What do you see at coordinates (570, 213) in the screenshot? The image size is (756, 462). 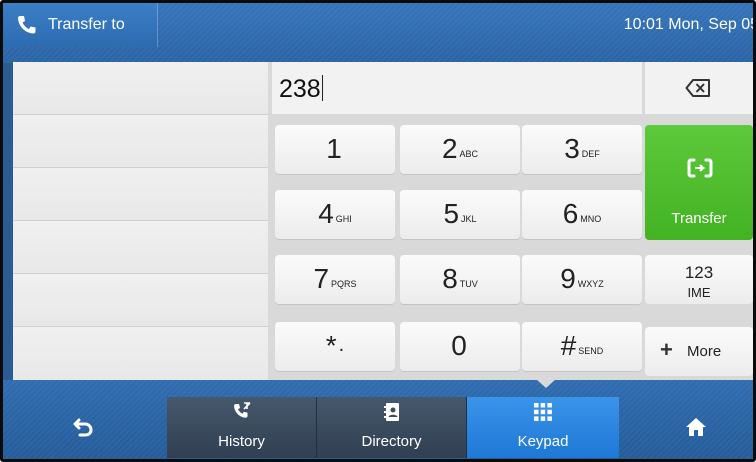 I see `key-digit: 6` at bounding box center [570, 213].